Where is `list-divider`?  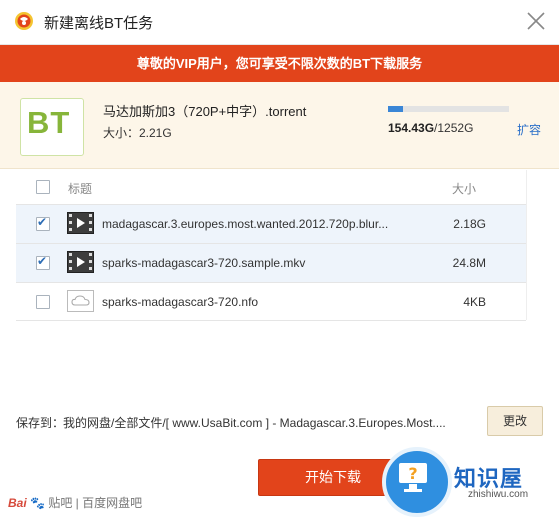 list-divider is located at coordinates (271, 320).